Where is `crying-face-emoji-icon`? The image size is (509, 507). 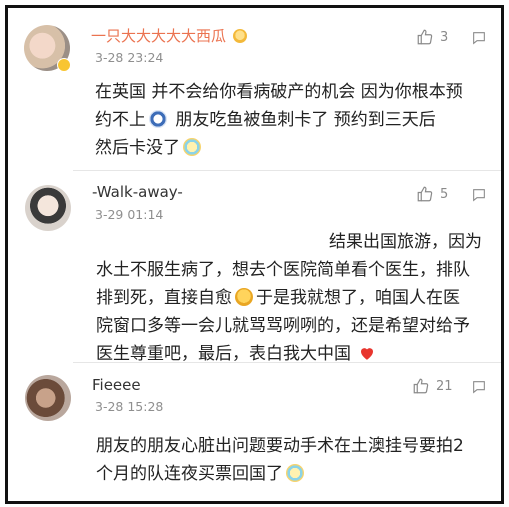 crying-face-emoji-icon is located at coordinates (192, 147).